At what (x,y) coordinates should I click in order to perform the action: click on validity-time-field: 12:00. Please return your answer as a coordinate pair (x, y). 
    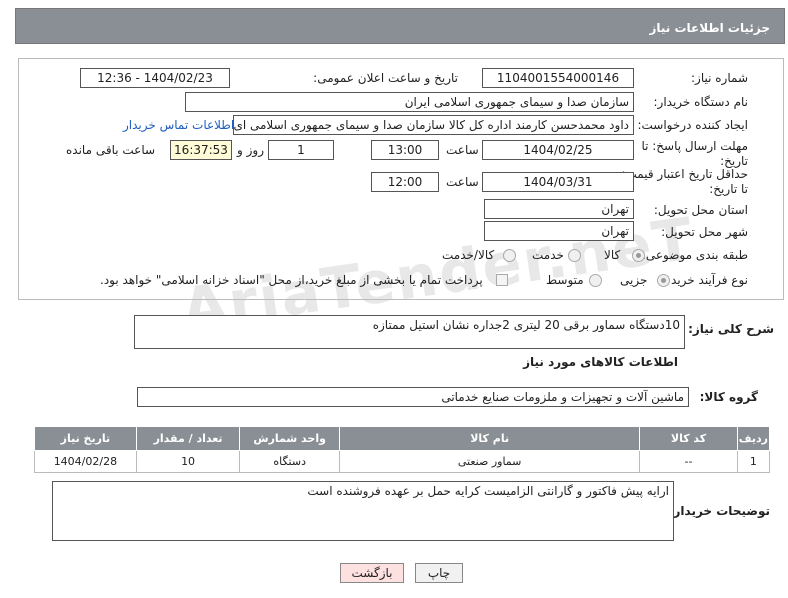
    Looking at the image, I should click on (405, 182).